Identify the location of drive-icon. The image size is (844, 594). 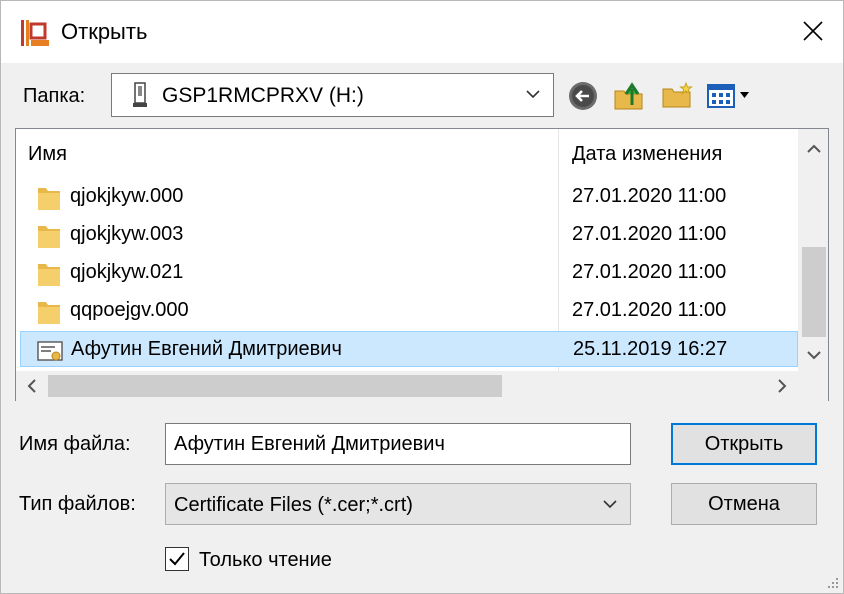
(140, 94).